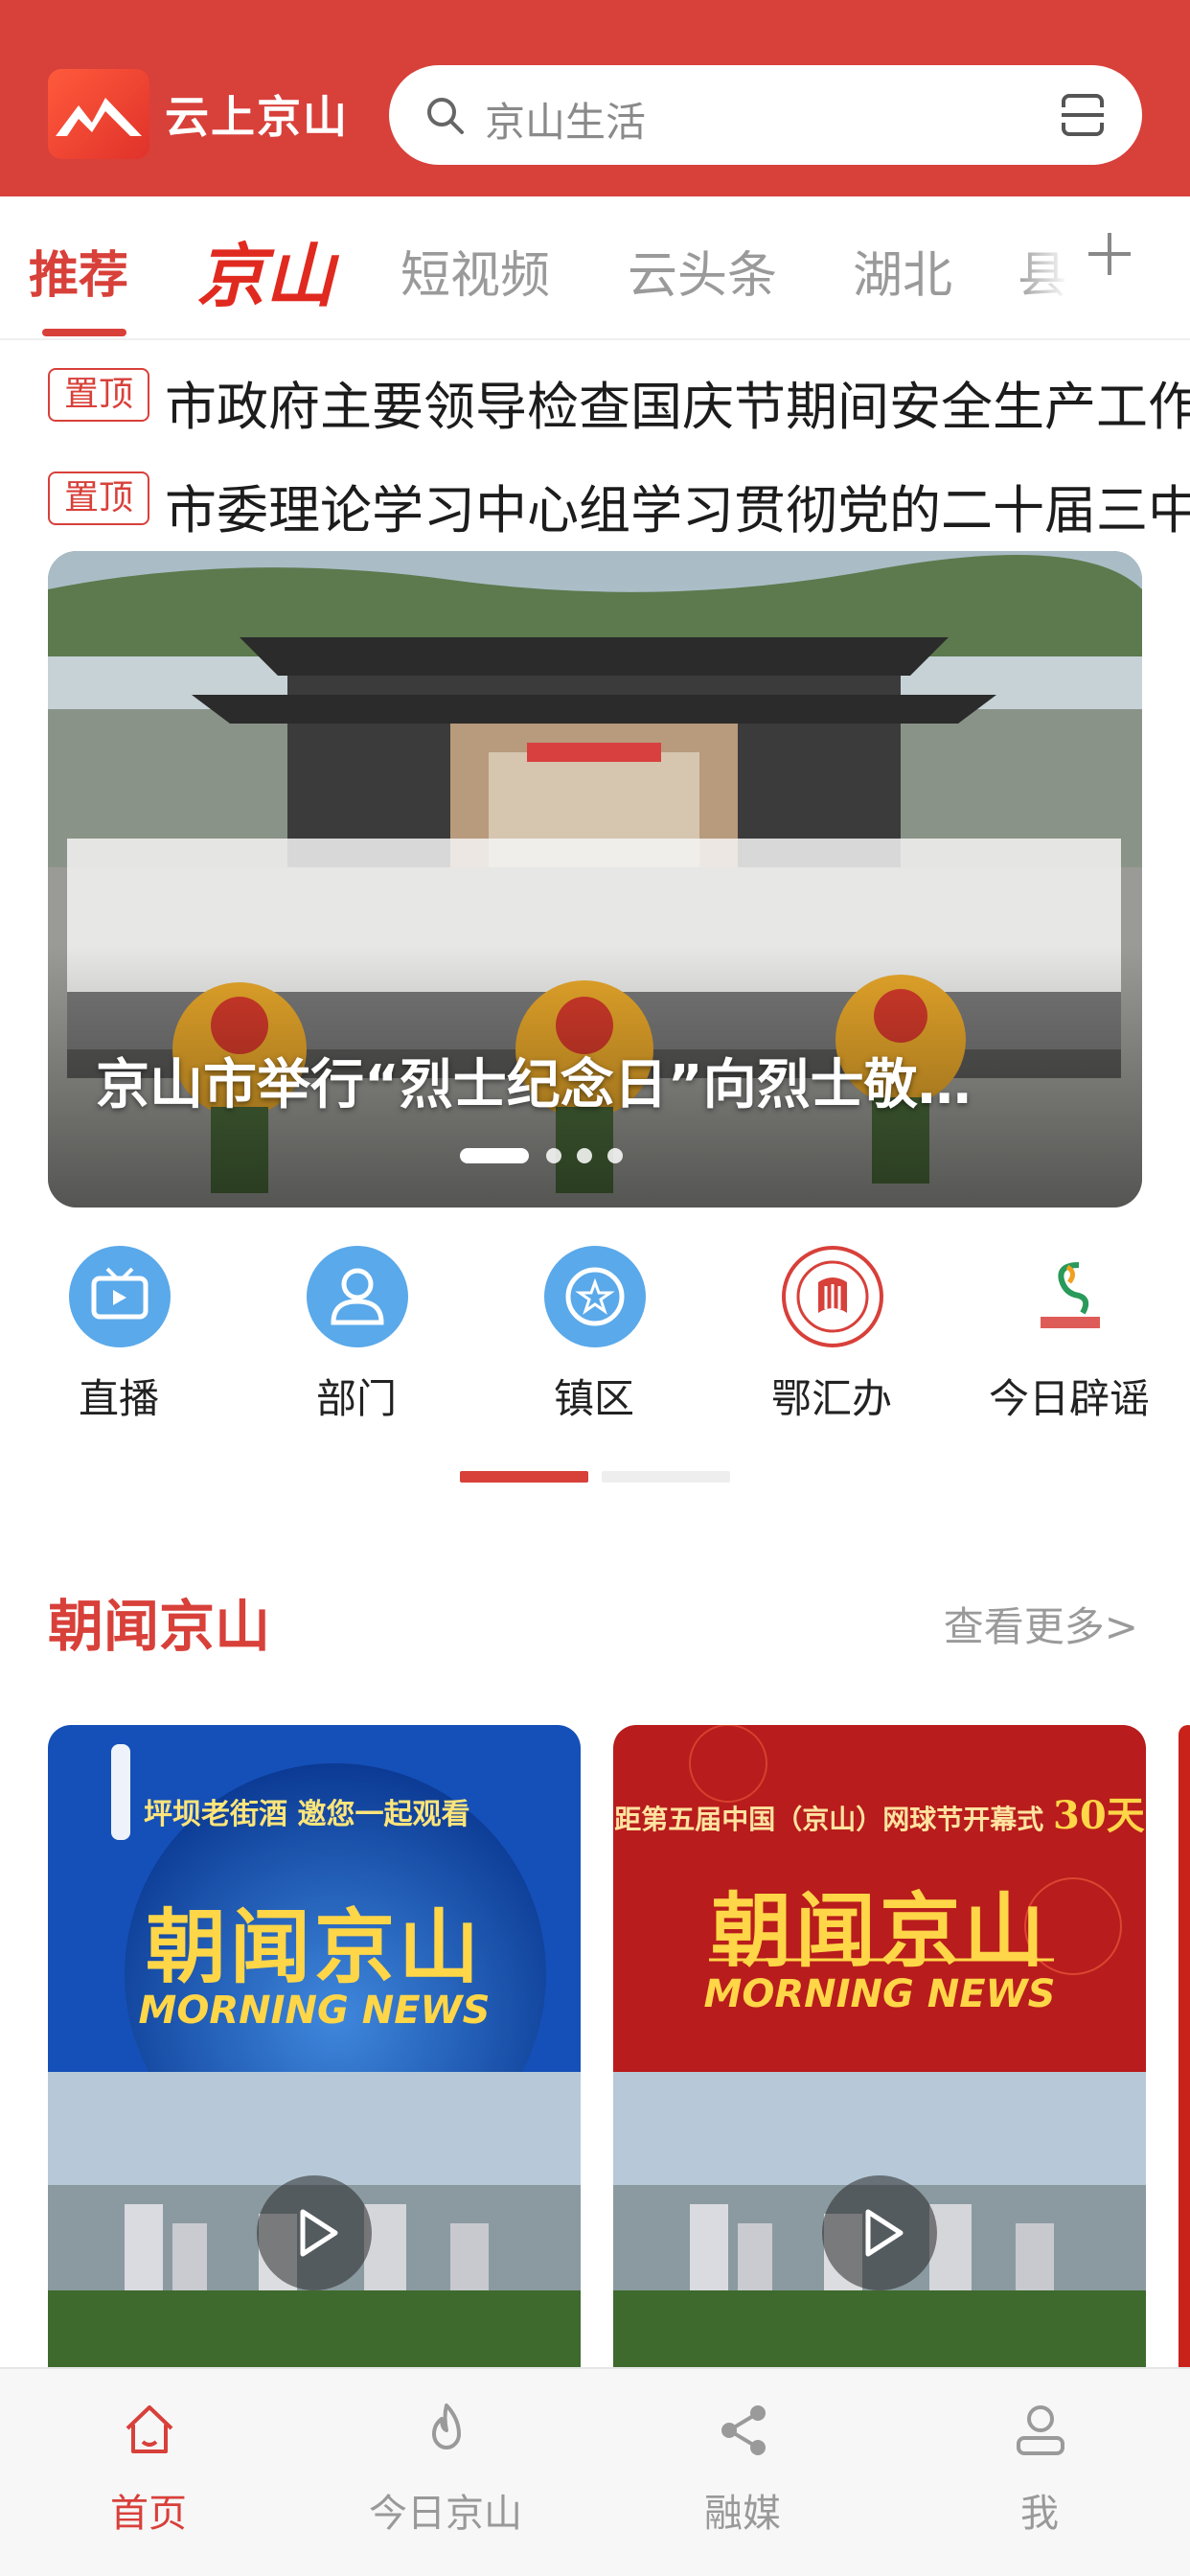 The width and height of the screenshot is (1190, 2576). What do you see at coordinates (1083, 115) in the screenshot?
I see `scan-icon` at bounding box center [1083, 115].